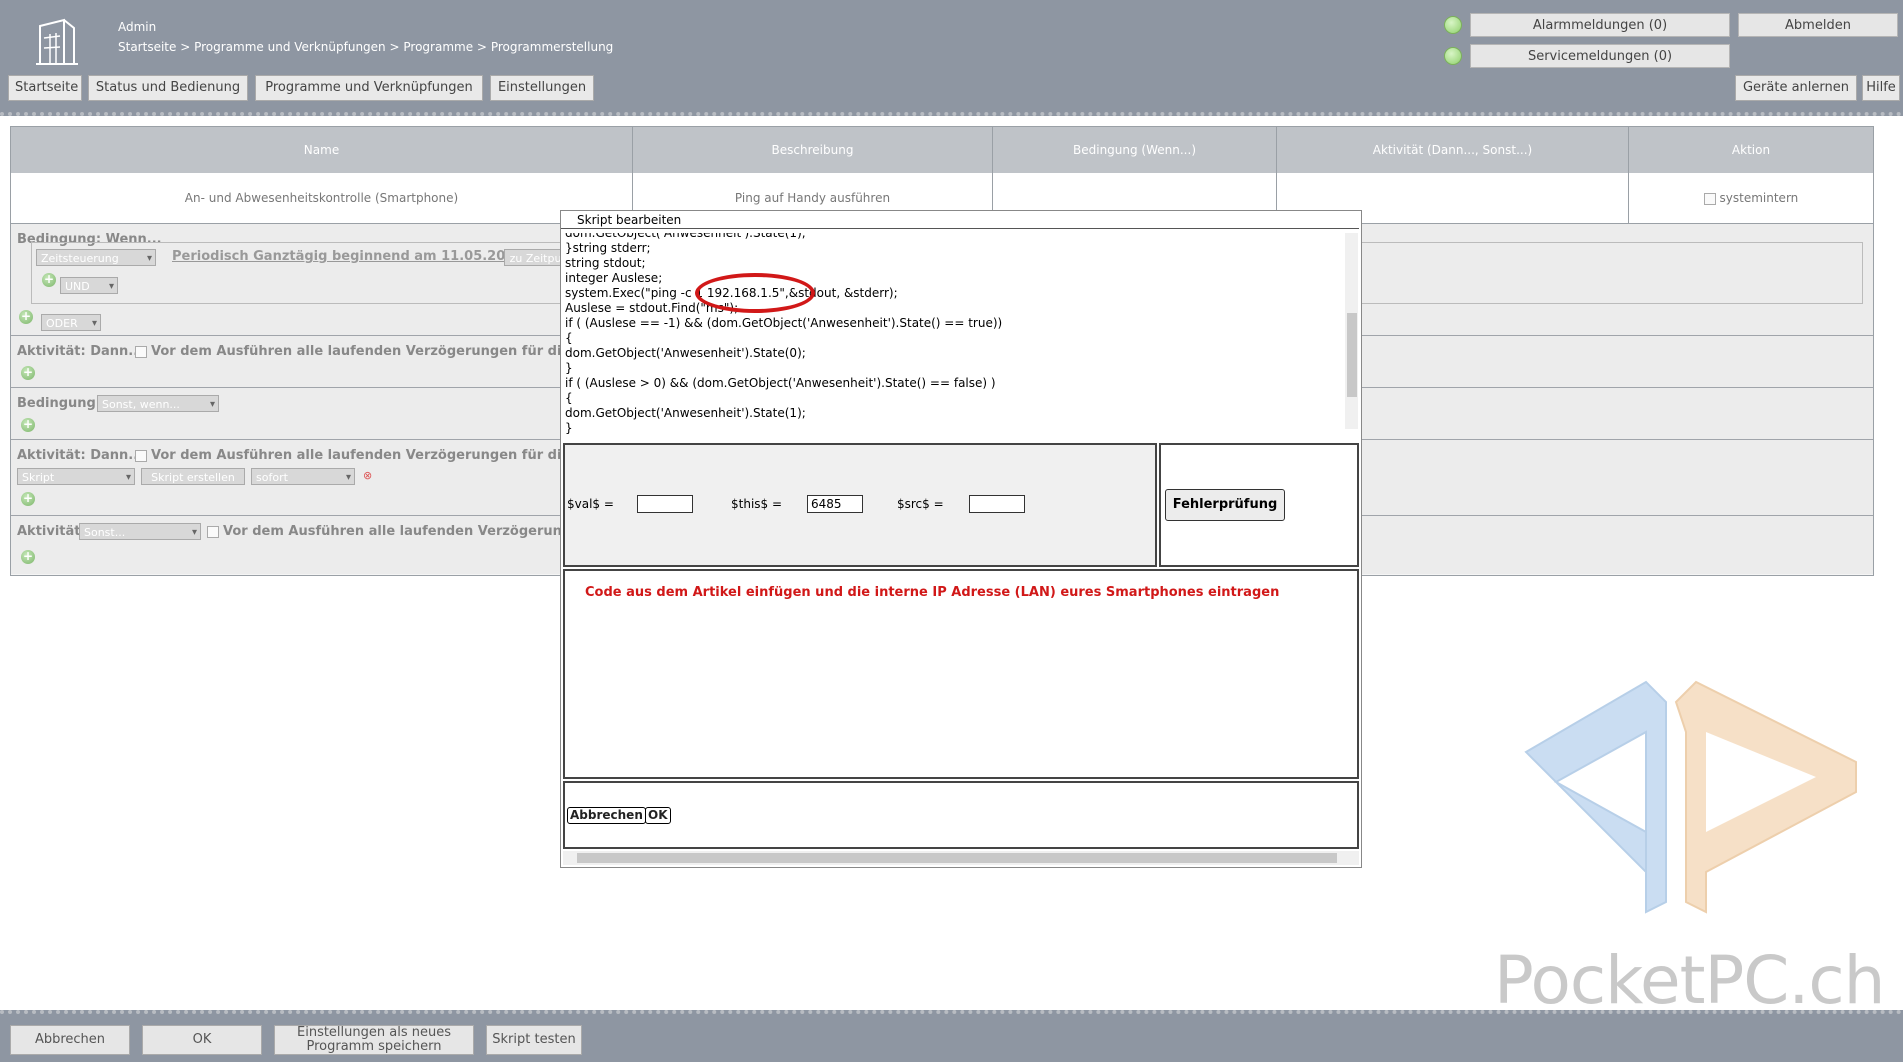  I want to click on dialog-ok-button: OK, so click(658, 815).